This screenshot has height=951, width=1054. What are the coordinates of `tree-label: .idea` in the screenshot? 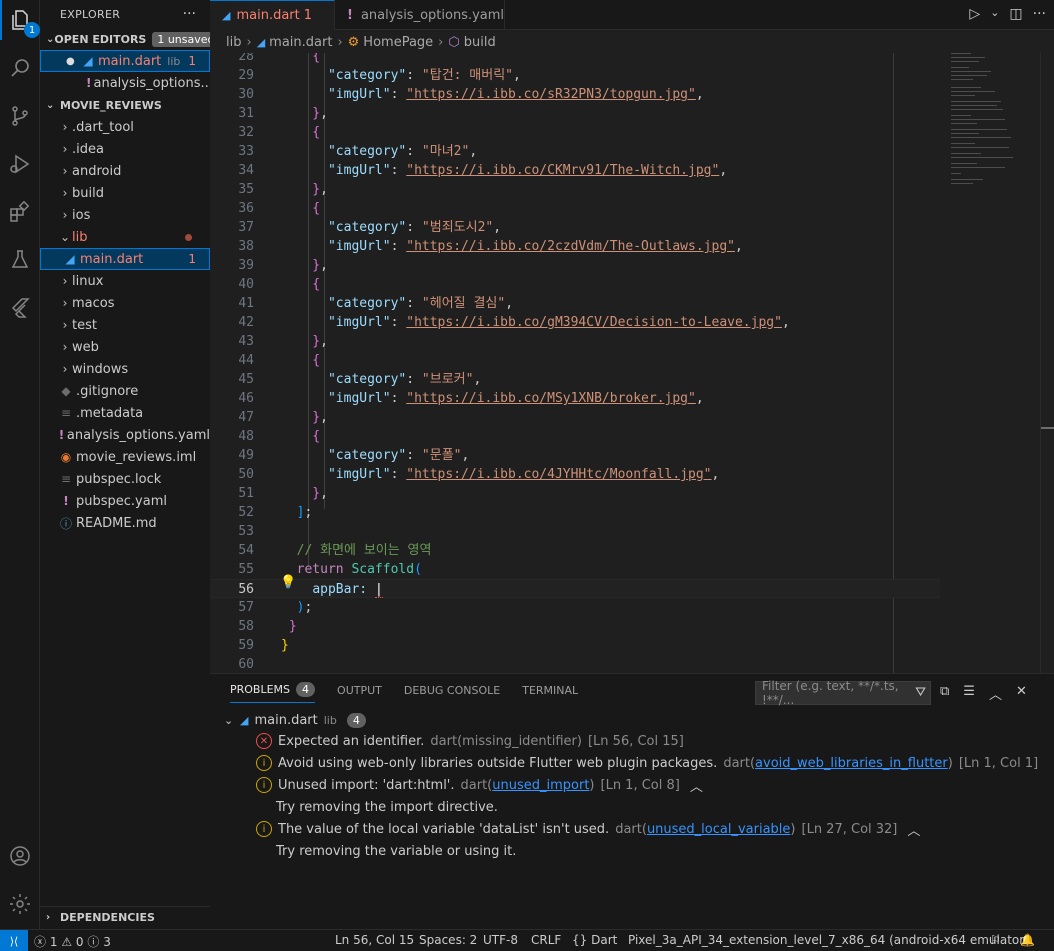 It's located at (88, 149).